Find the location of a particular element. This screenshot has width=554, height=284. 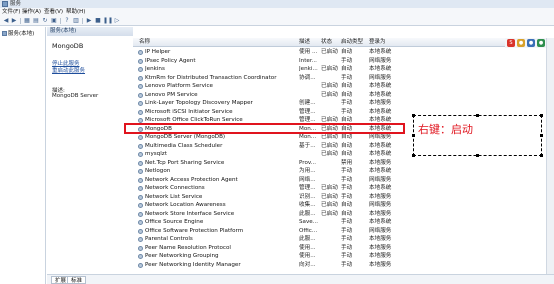

tree-node-label: 服务(本地) is located at coordinates (21, 34).